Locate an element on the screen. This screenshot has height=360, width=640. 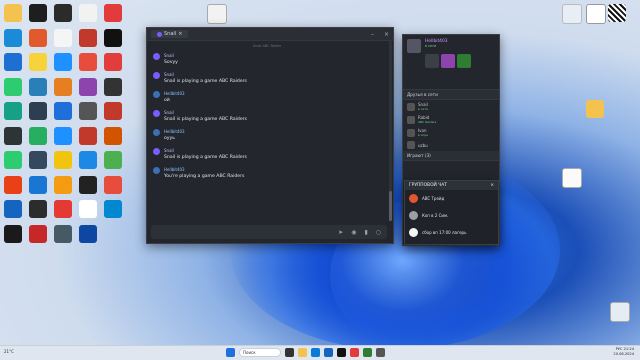
friend-row: Snail в сети is located at coordinates (451, 106).